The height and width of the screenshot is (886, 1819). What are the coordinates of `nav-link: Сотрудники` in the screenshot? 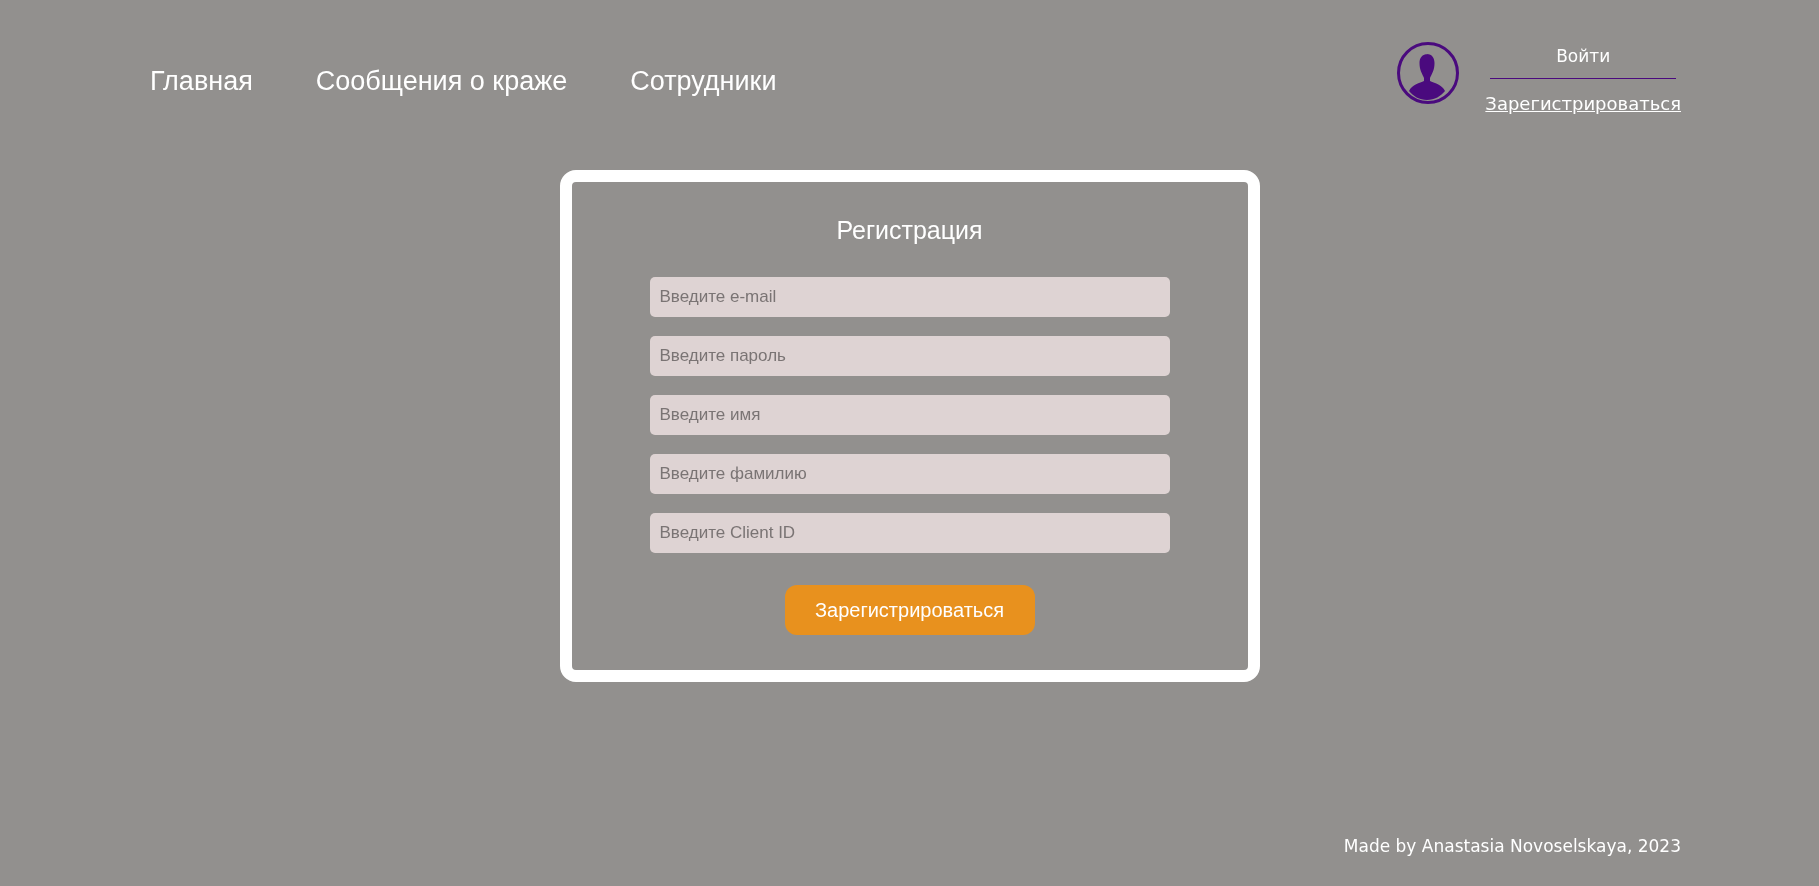 It's located at (703, 81).